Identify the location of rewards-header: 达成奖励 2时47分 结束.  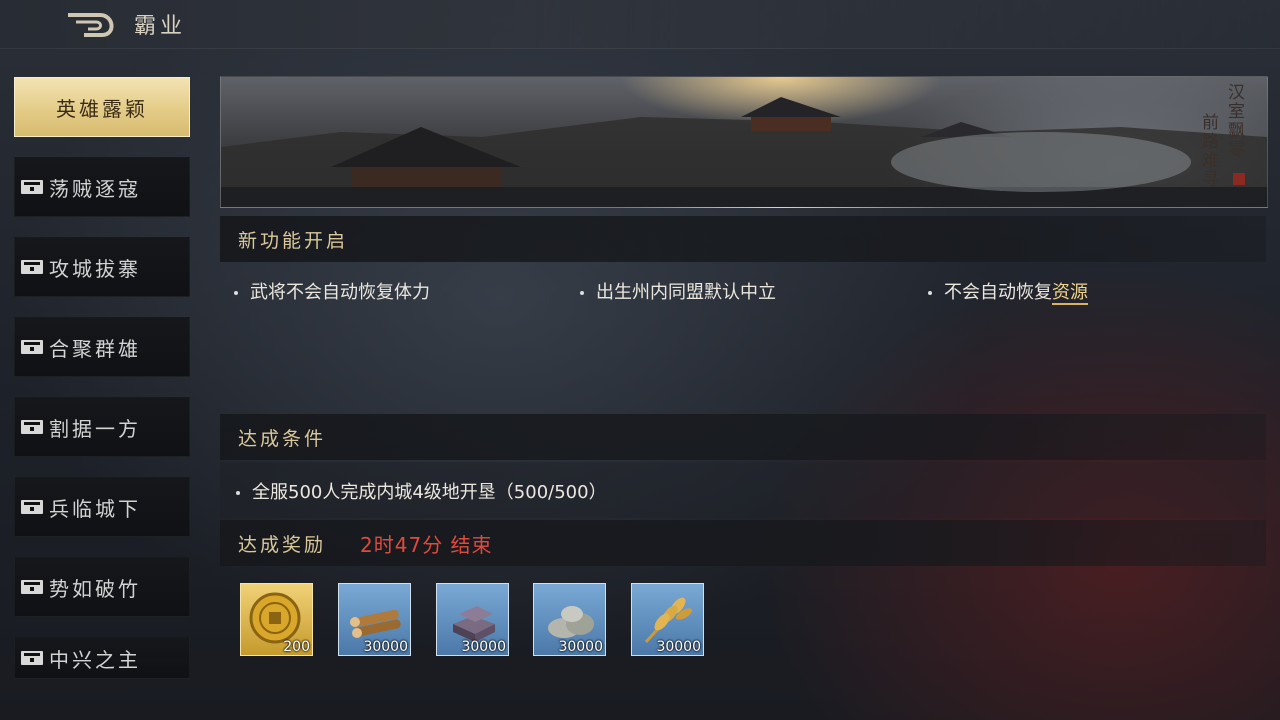
(743, 543).